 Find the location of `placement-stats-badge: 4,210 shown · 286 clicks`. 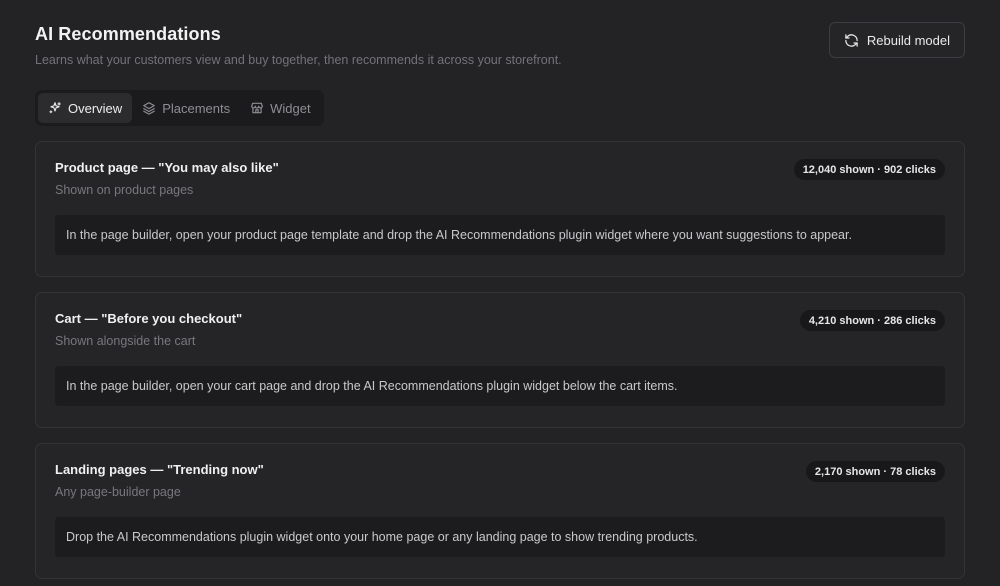

placement-stats-badge: 4,210 shown · 286 clicks is located at coordinates (872, 320).